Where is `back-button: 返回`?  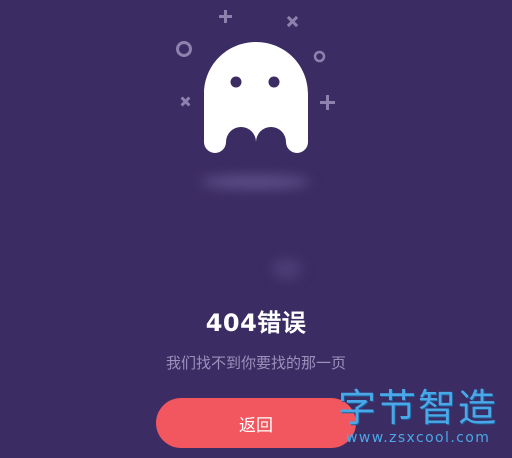 back-button: 返回 is located at coordinates (256, 423).